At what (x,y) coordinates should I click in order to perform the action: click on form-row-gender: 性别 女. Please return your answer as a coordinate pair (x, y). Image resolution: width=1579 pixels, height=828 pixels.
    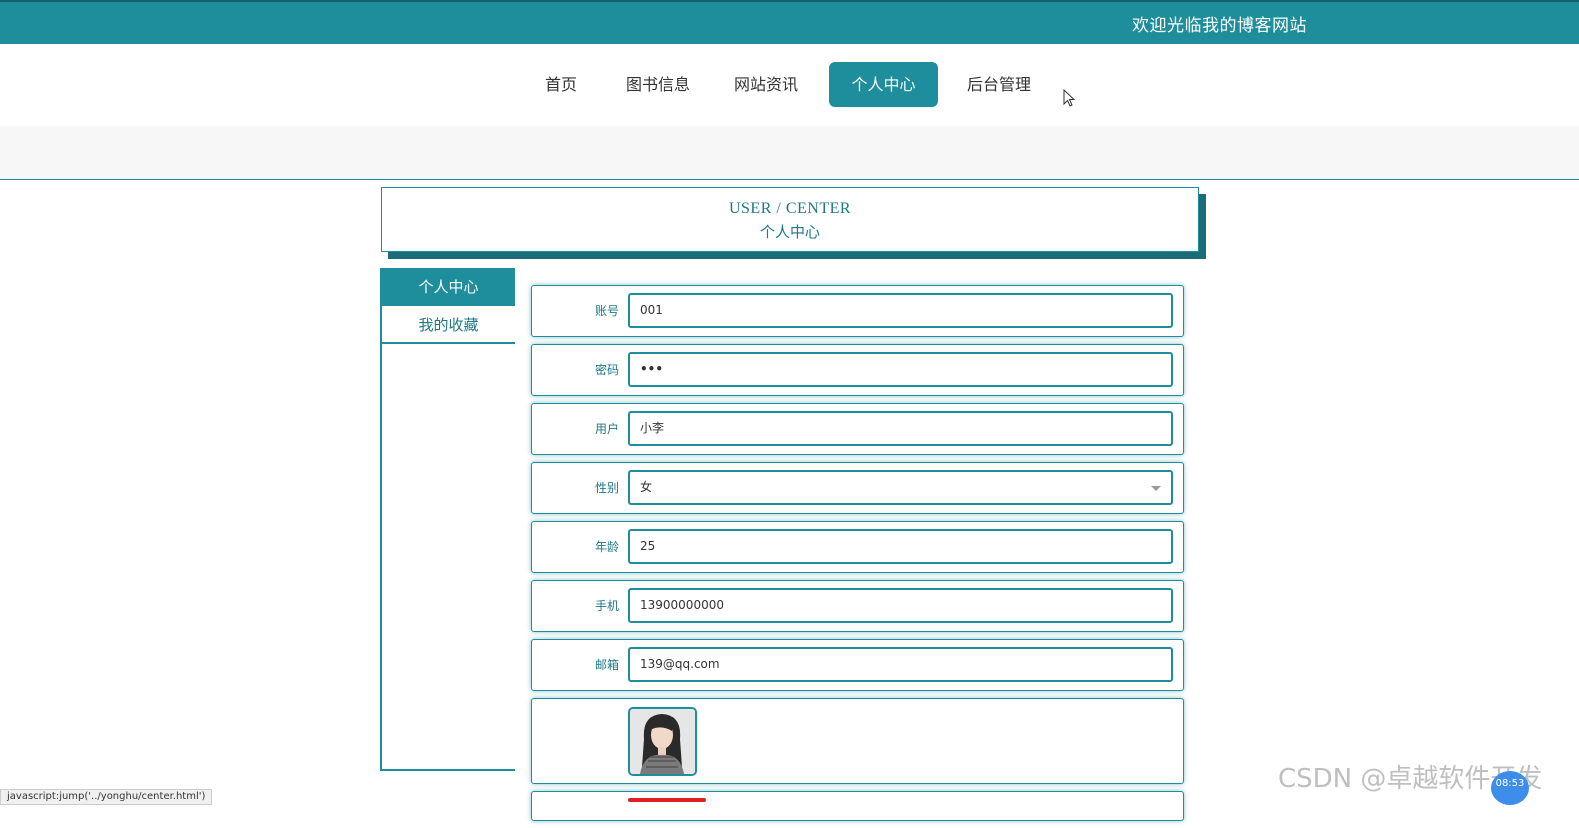
    Looking at the image, I should click on (857, 488).